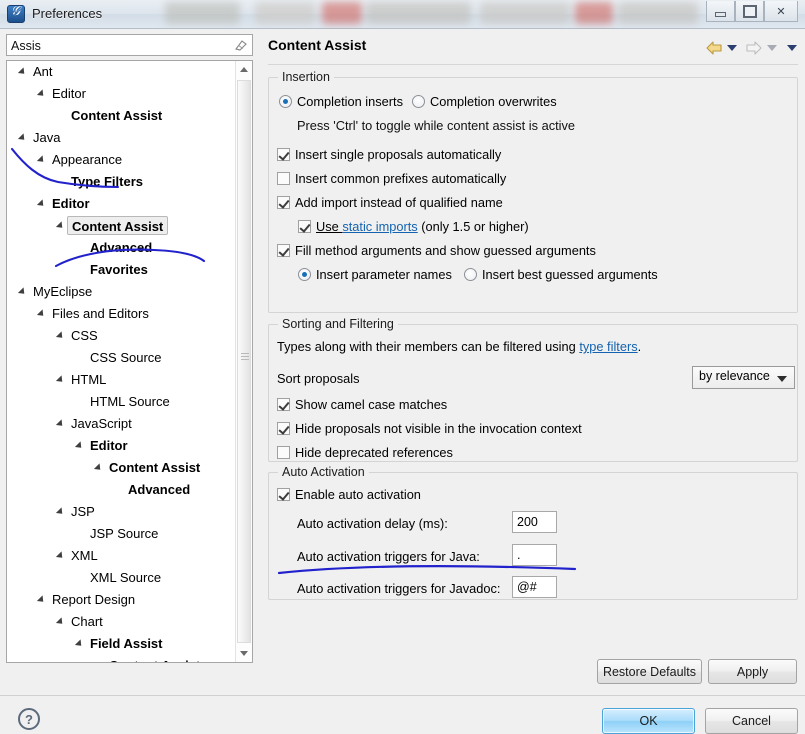 This screenshot has width=805, height=734. What do you see at coordinates (121, 556) in the screenshot?
I see `tree-item-xml: XML` at bounding box center [121, 556].